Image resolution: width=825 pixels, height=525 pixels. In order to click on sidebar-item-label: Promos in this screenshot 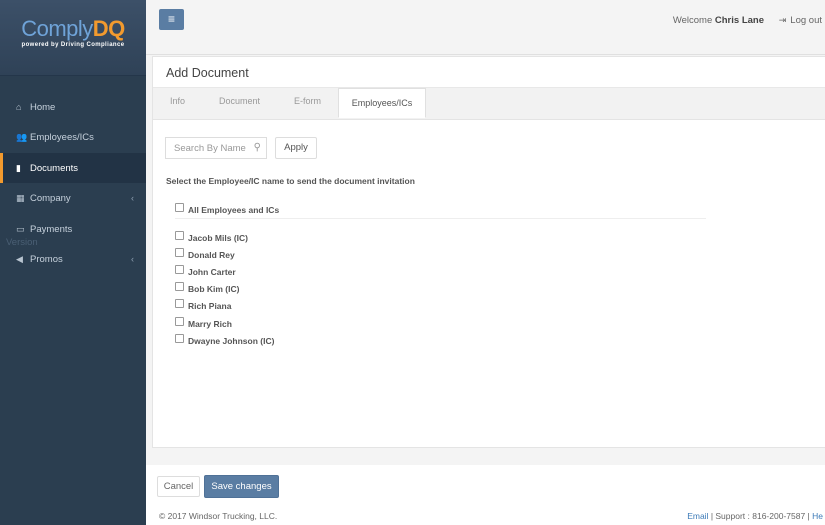, I will do `click(46, 259)`.